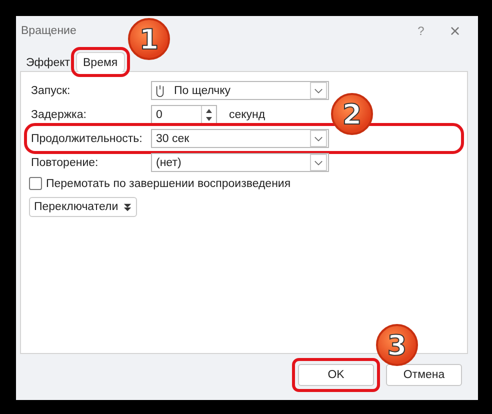  Describe the element at coordinates (149, 39) in the screenshot. I see `step-number-badge: 1` at that location.